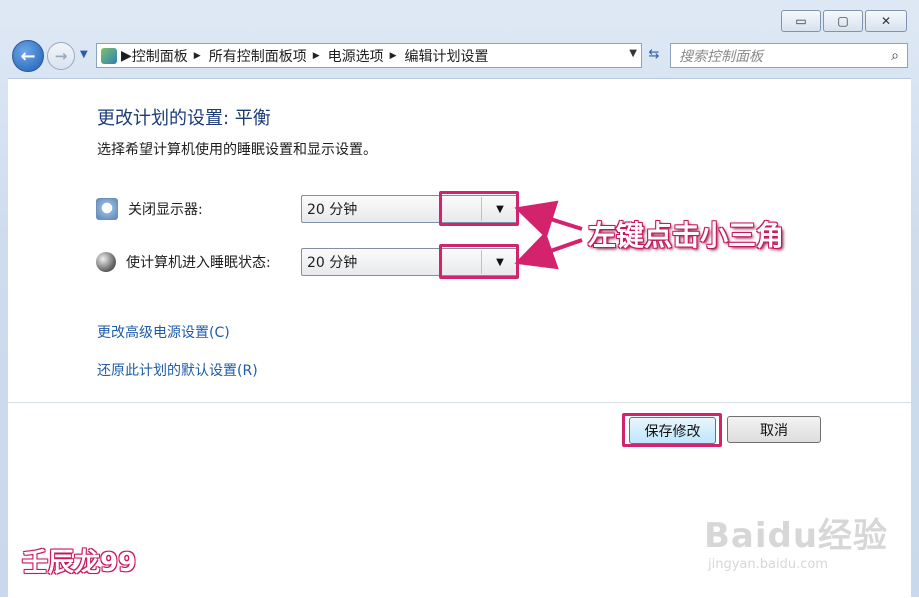  I want to click on author-watermark: 壬辰龙99, so click(79, 563).